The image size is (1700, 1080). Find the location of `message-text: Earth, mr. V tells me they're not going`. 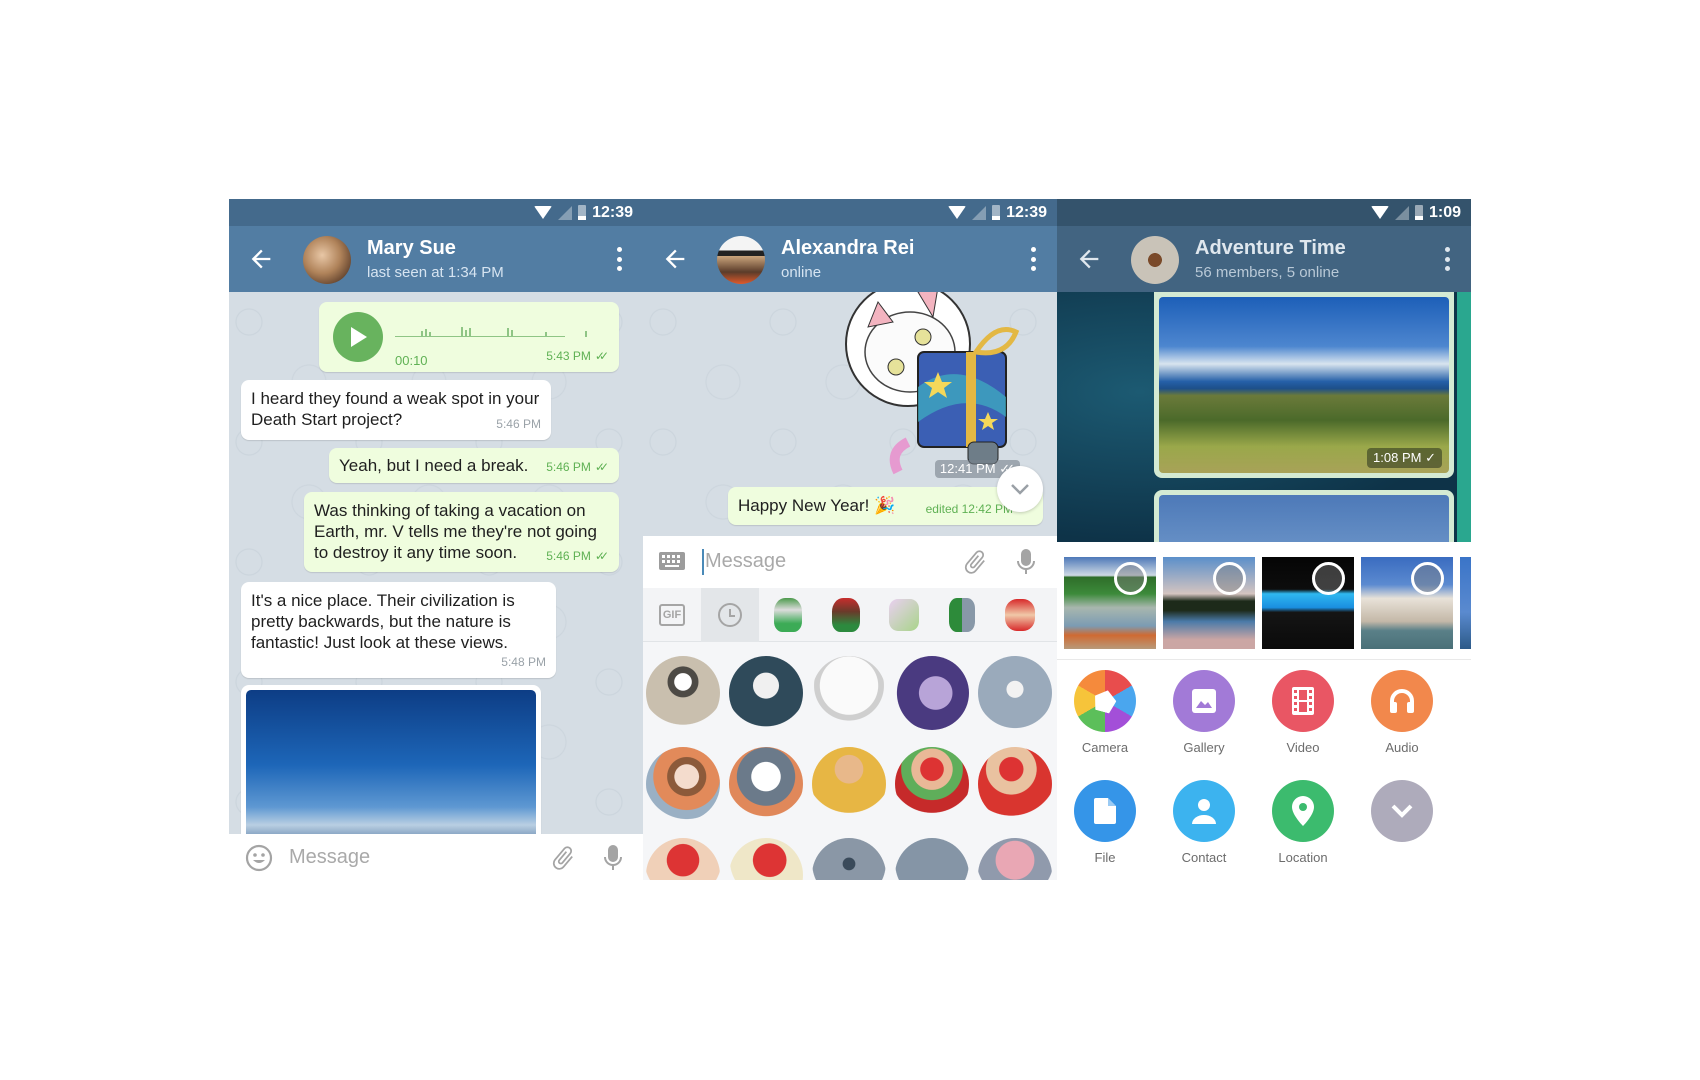

message-text: Earth, mr. V tells me they're not going is located at coordinates (455, 531).